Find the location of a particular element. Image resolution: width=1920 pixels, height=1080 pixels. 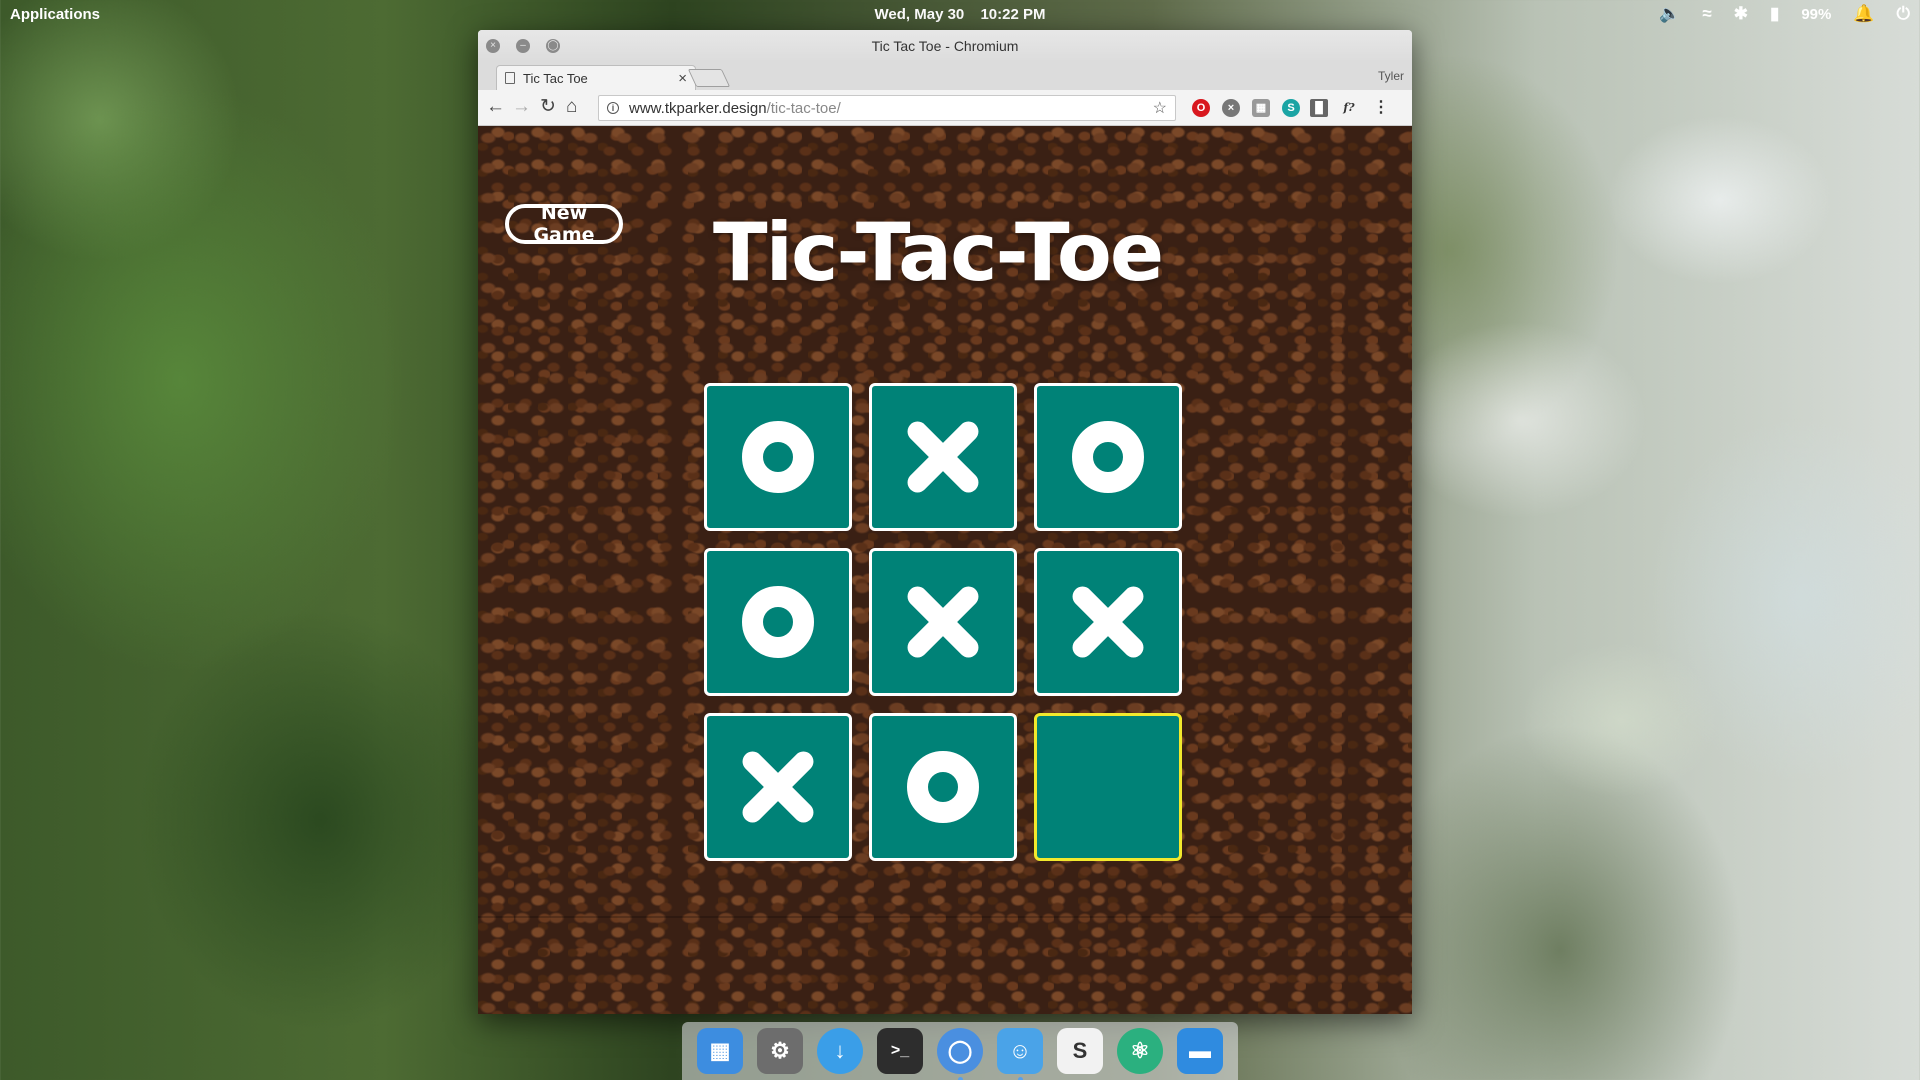

tab-label: Tic Tac Toe is located at coordinates (555, 78).